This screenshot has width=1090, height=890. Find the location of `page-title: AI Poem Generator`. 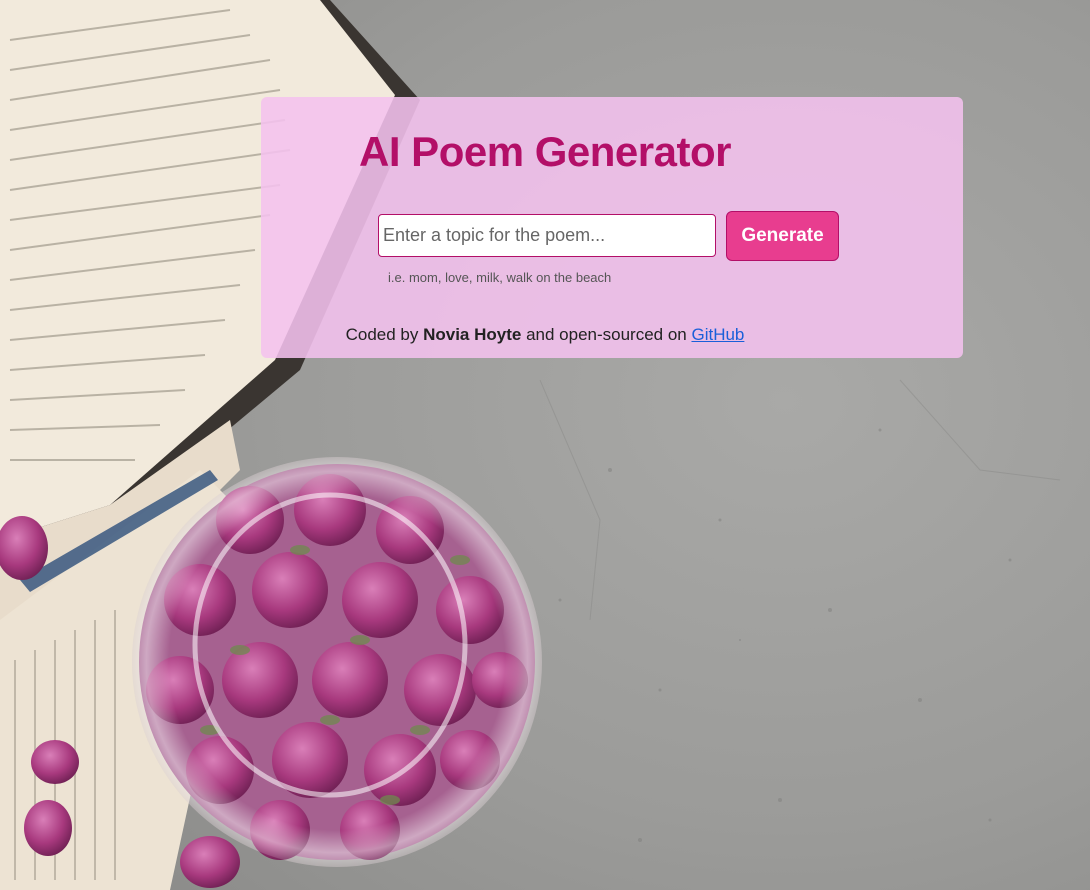

page-title: AI Poem Generator is located at coordinates (545, 151).